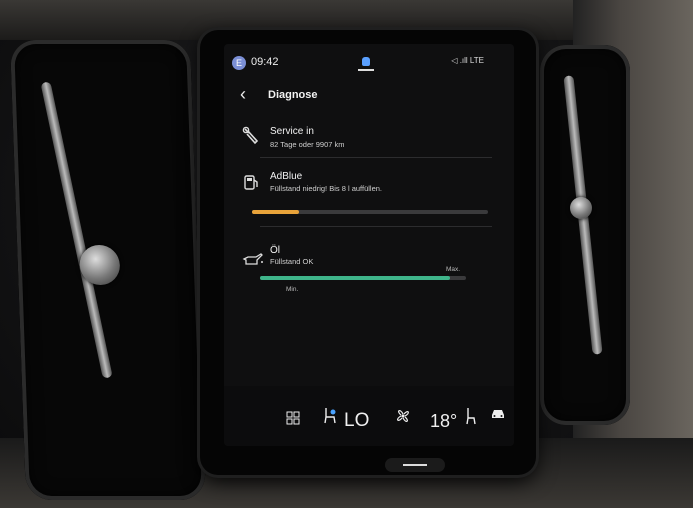  I want to click on right-air-vent, so click(585, 235).